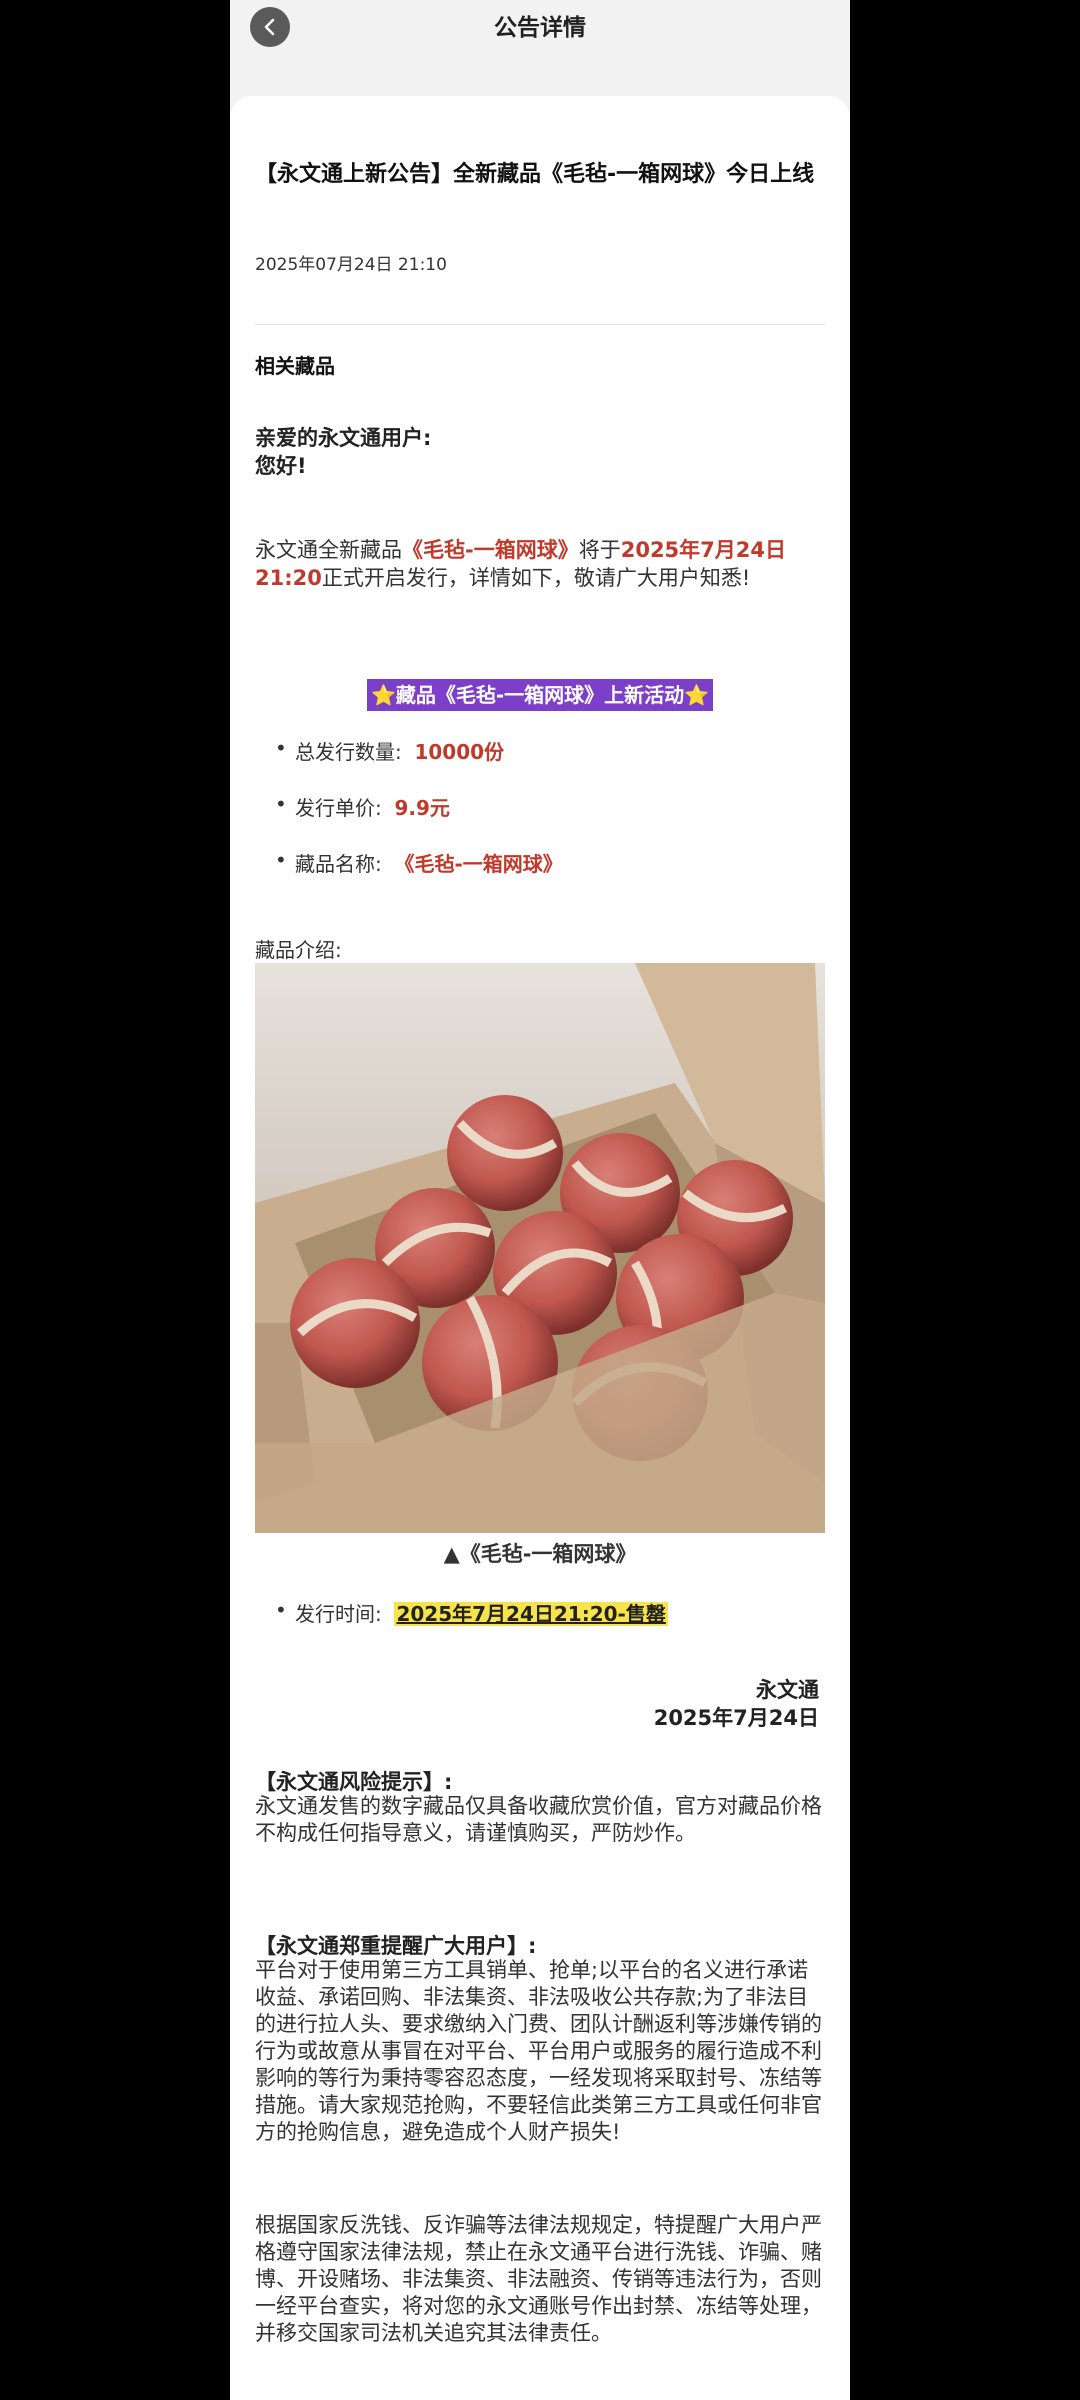 This screenshot has height=2400, width=1080. What do you see at coordinates (343, 452) in the screenshot?
I see `greeting: 亲爱的永文通用户: 您好!` at bounding box center [343, 452].